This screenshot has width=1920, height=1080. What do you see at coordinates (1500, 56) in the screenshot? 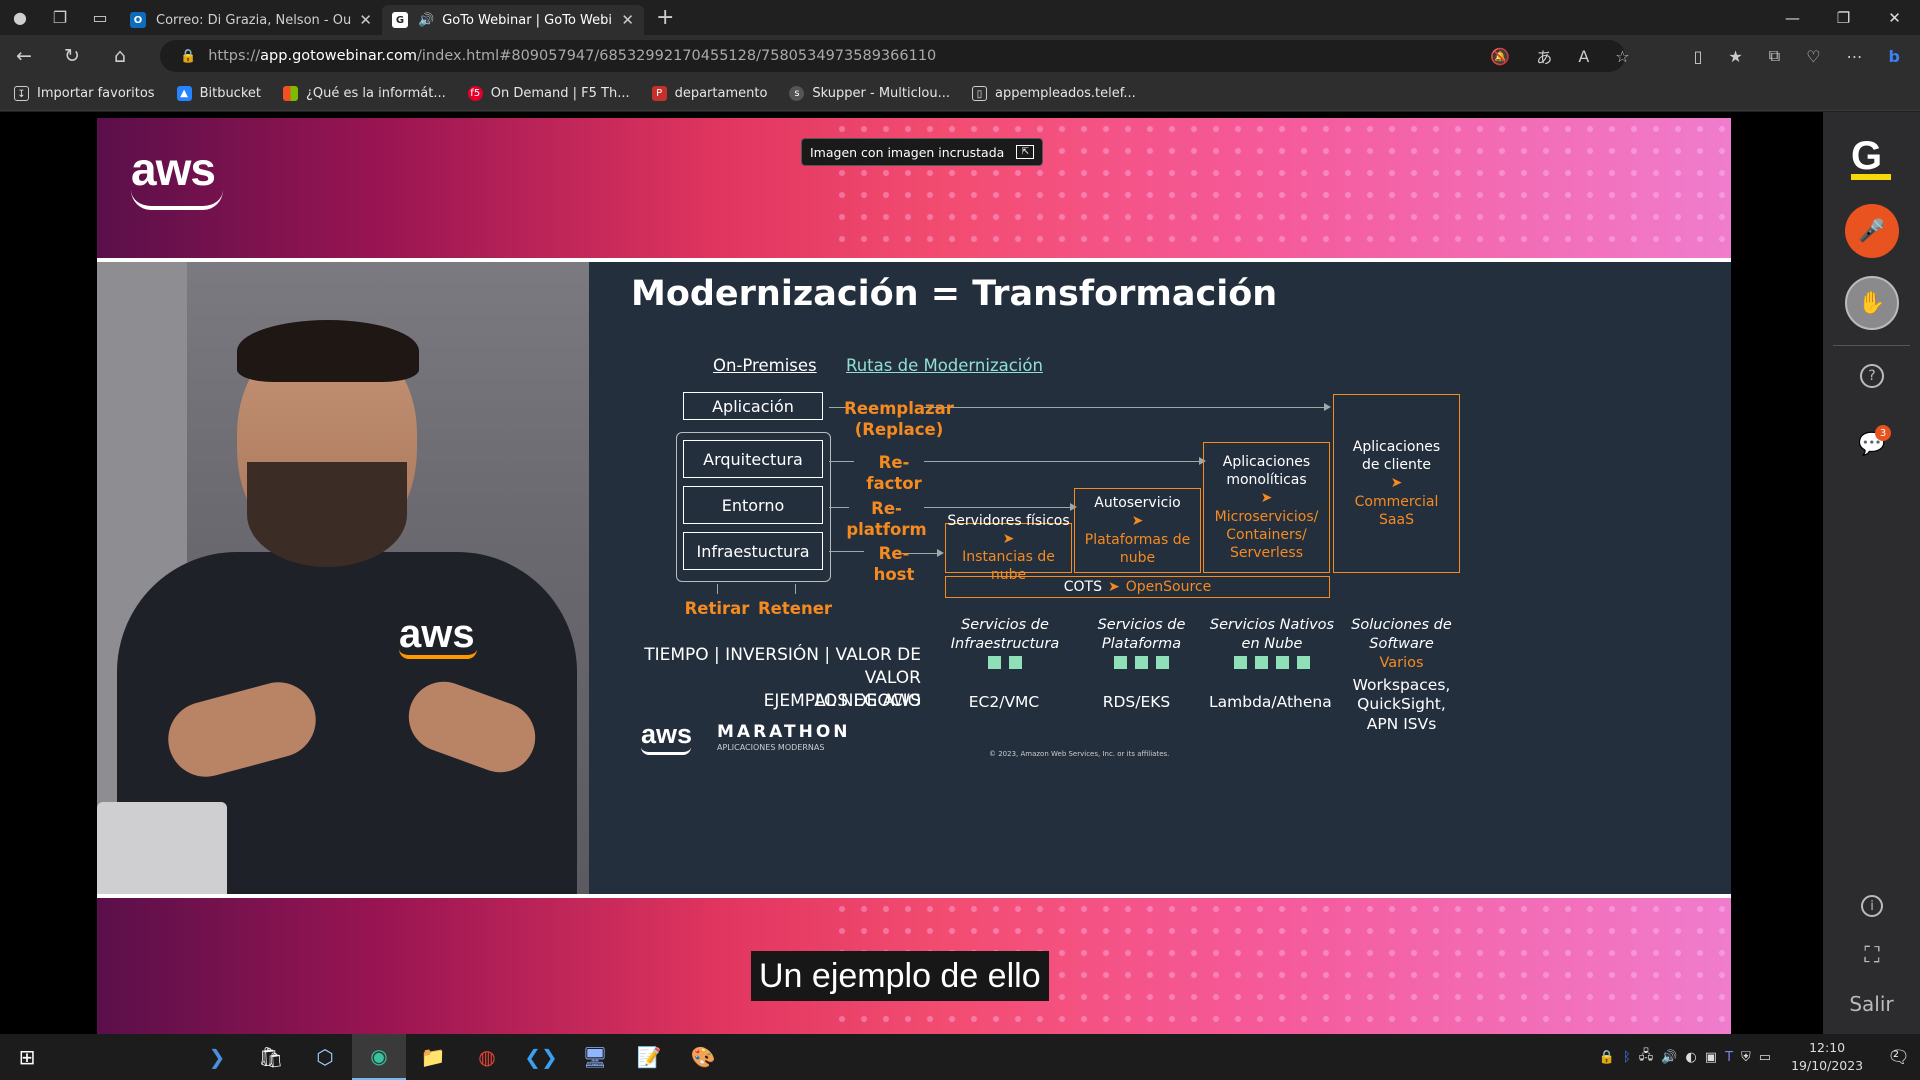
I see `mute-notifications-icon: 🔕` at bounding box center [1500, 56].